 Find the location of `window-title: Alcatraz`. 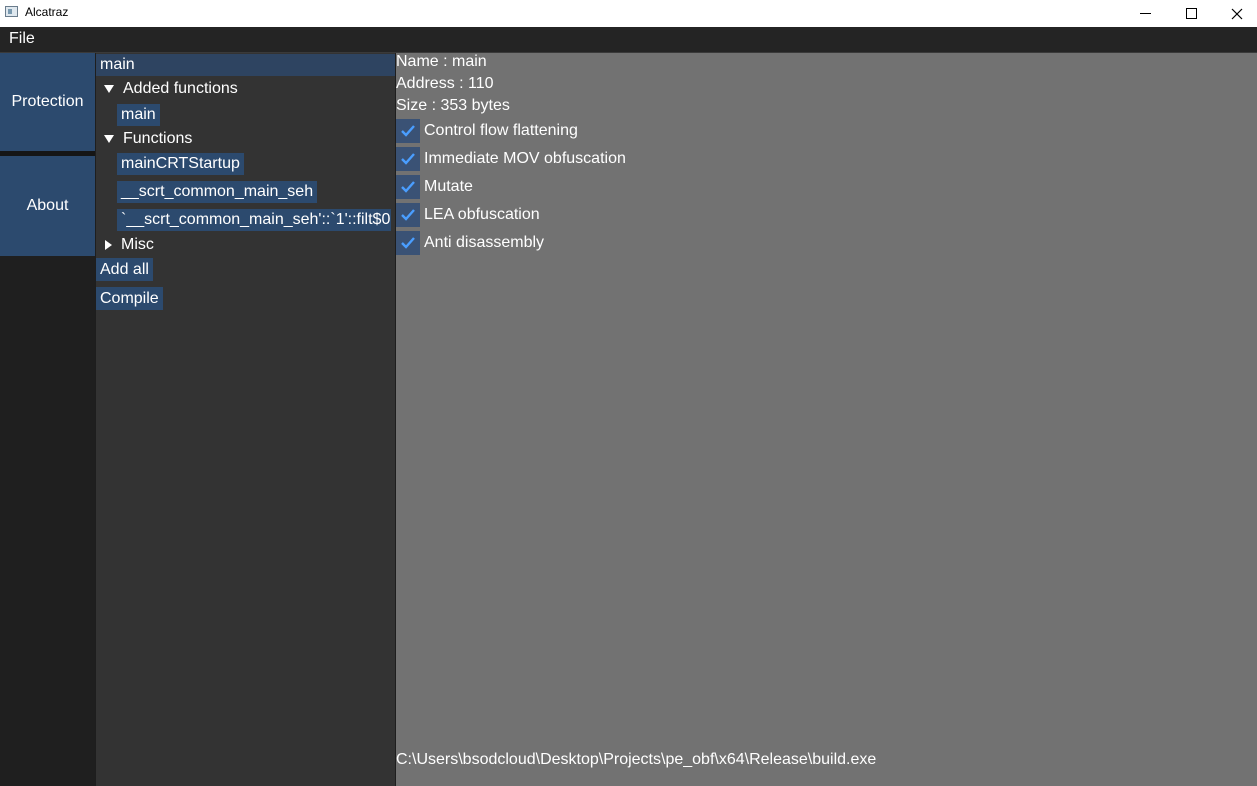

window-title: Alcatraz is located at coordinates (47, 12).